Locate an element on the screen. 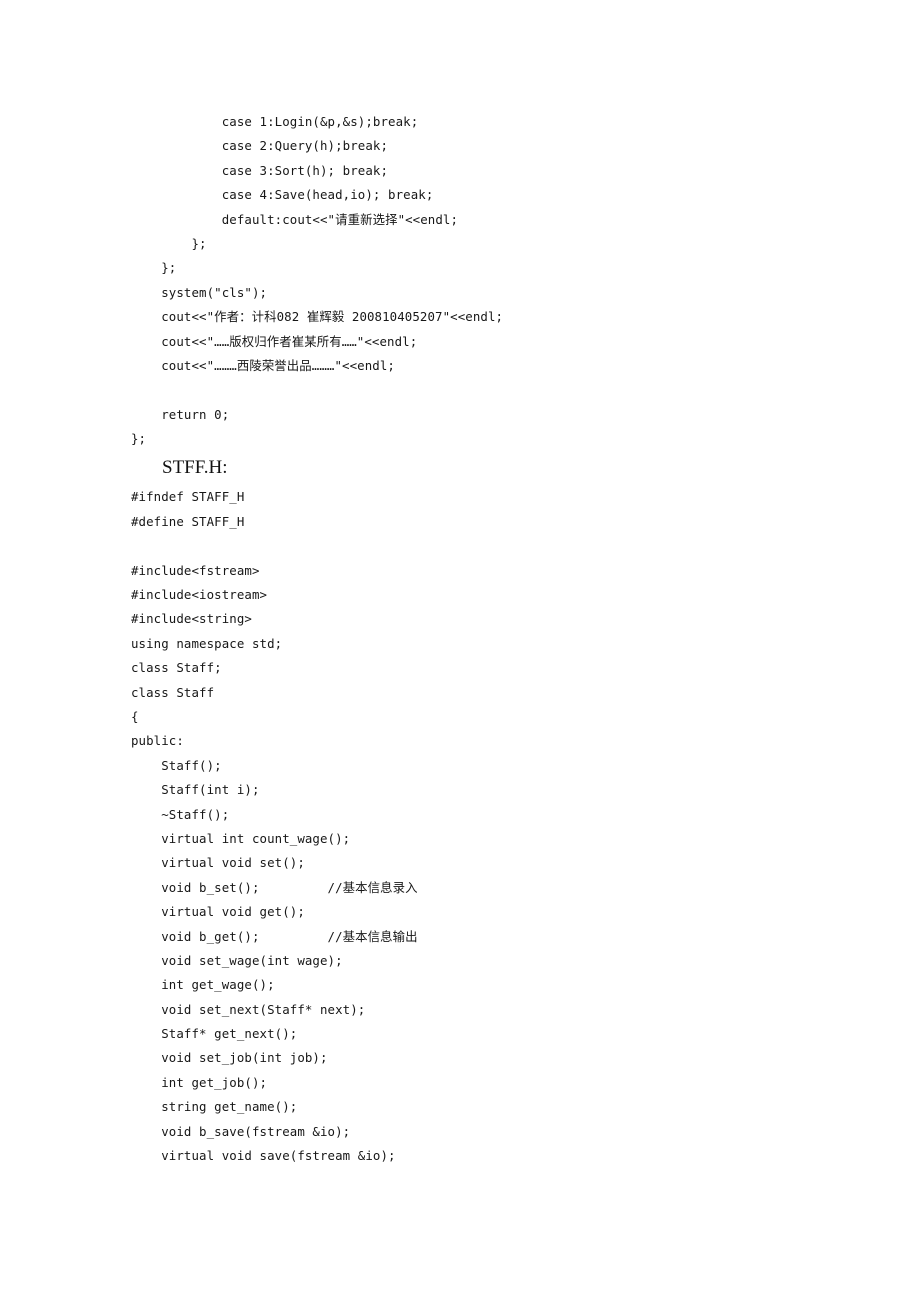 The width and height of the screenshot is (920, 1302). code-line: default:cout<<"请重新选择"<<endl; is located at coordinates (295, 219).